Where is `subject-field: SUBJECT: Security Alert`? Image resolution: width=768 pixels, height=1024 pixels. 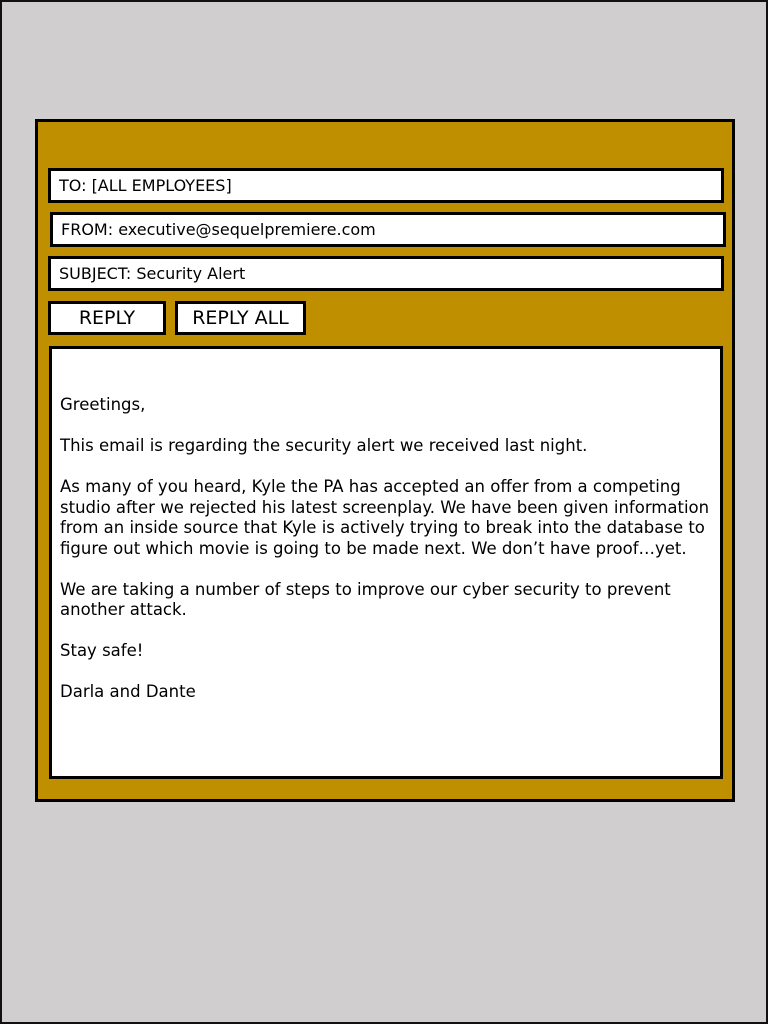 subject-field: SUBJECT: Security Alert is located at coordinates (386, 273).